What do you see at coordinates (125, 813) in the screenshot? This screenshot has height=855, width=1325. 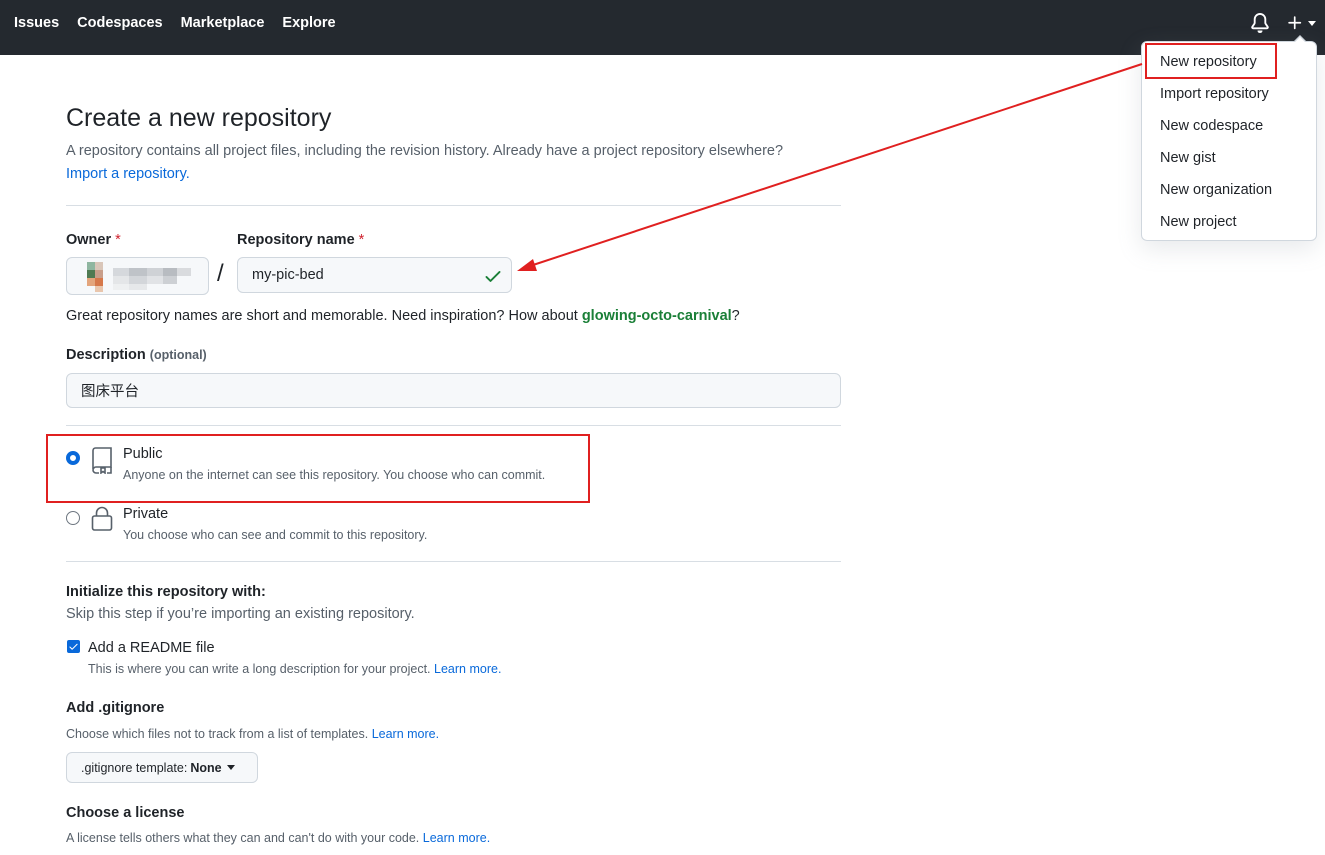 I see `license-title: Choose a license` at bounding box center [125, 813].